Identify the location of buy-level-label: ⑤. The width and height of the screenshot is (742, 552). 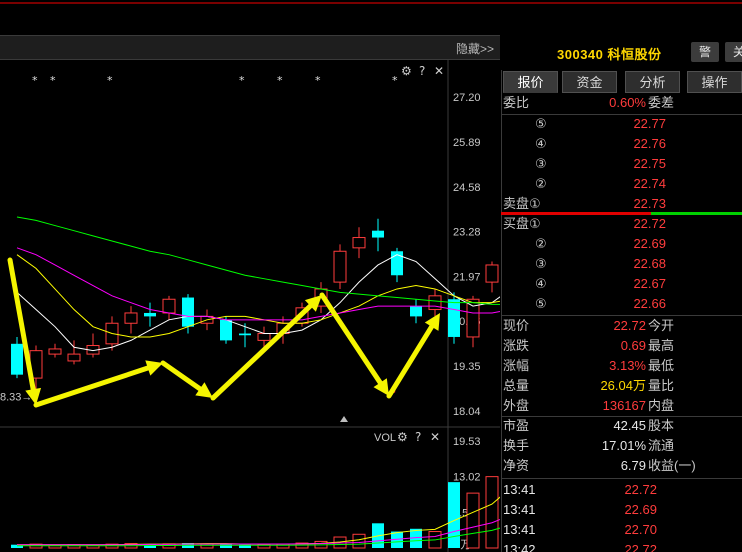
(541, 303).